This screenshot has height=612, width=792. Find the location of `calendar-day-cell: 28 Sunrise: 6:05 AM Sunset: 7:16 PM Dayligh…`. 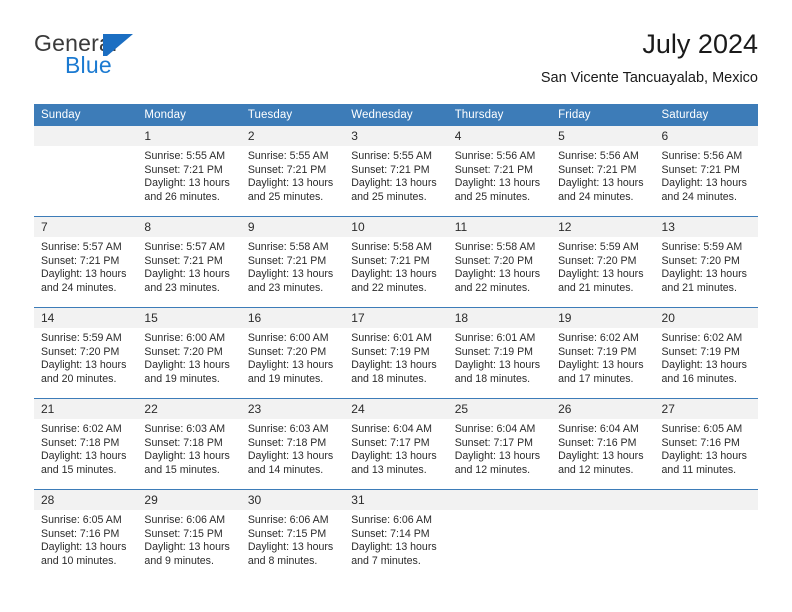

calendar-day-cell: 28 Sunrise: 6:05 AM Sunset: 7:16 PM Dayligh… is located at coordinates (86, 534).